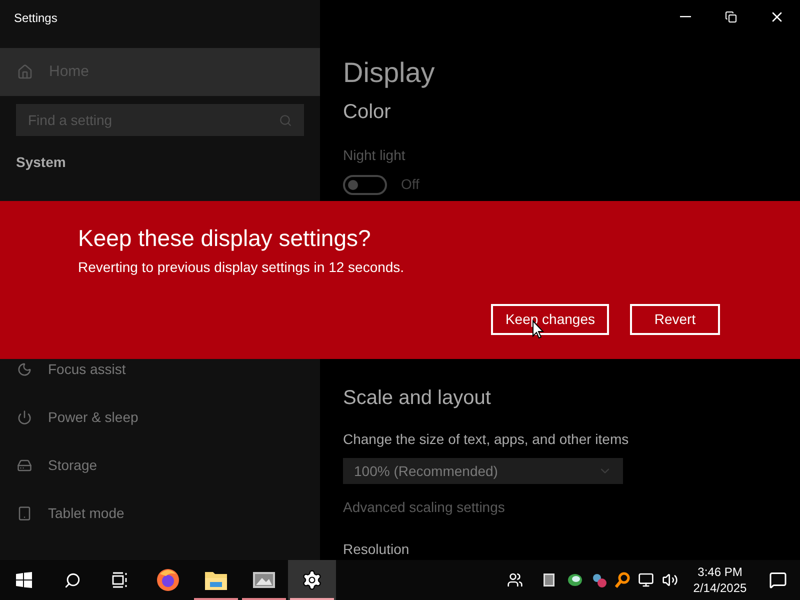 This screenshot has height=600, width=800. I want to click on night-light-toggle, so click(365, 184).